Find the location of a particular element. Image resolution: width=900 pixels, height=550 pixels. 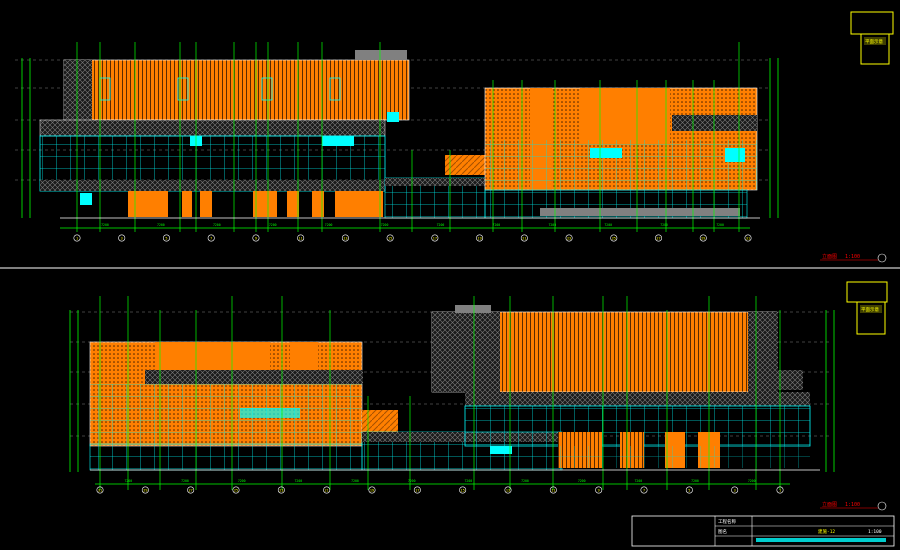

title-block-project-label: 工程名称 is located at coordinates (727, 521).